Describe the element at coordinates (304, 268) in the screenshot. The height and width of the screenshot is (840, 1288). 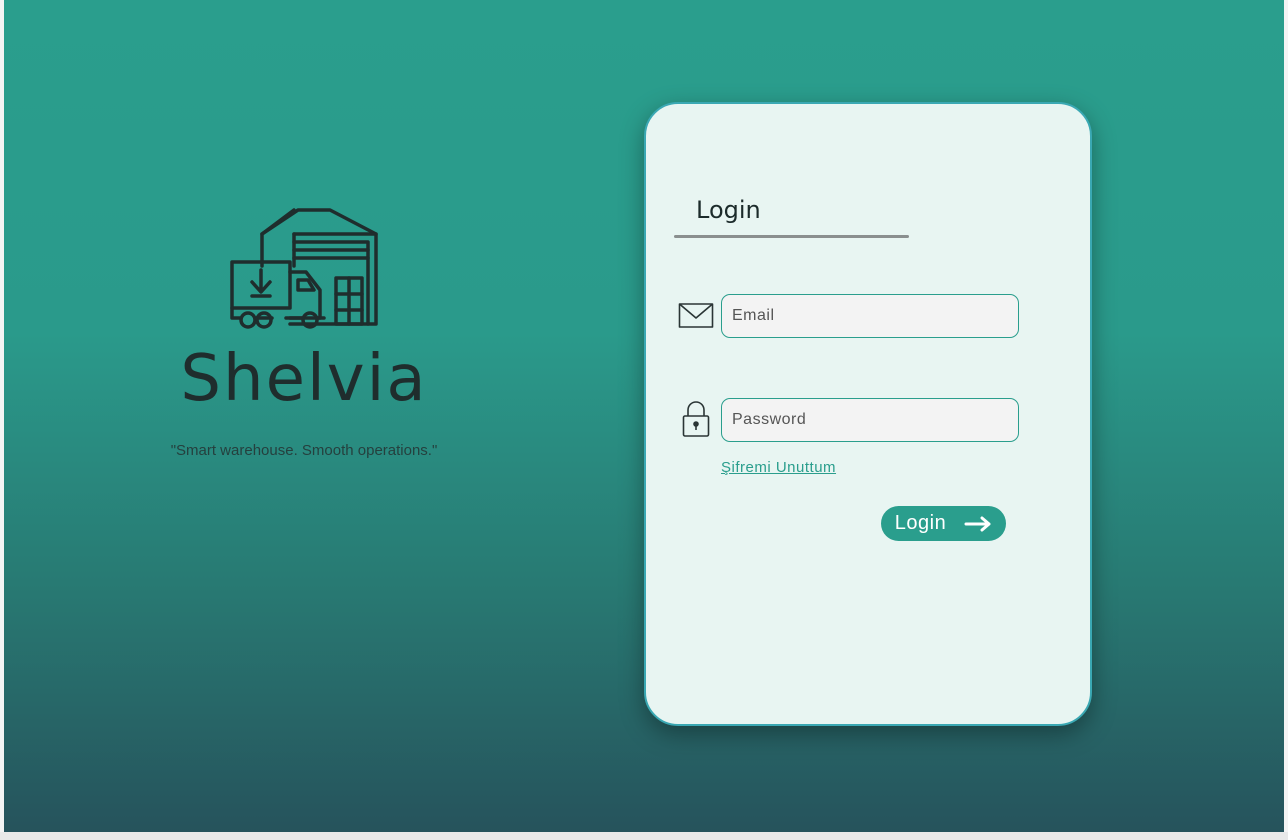
I see `warehouse-truck-icon` at that location.